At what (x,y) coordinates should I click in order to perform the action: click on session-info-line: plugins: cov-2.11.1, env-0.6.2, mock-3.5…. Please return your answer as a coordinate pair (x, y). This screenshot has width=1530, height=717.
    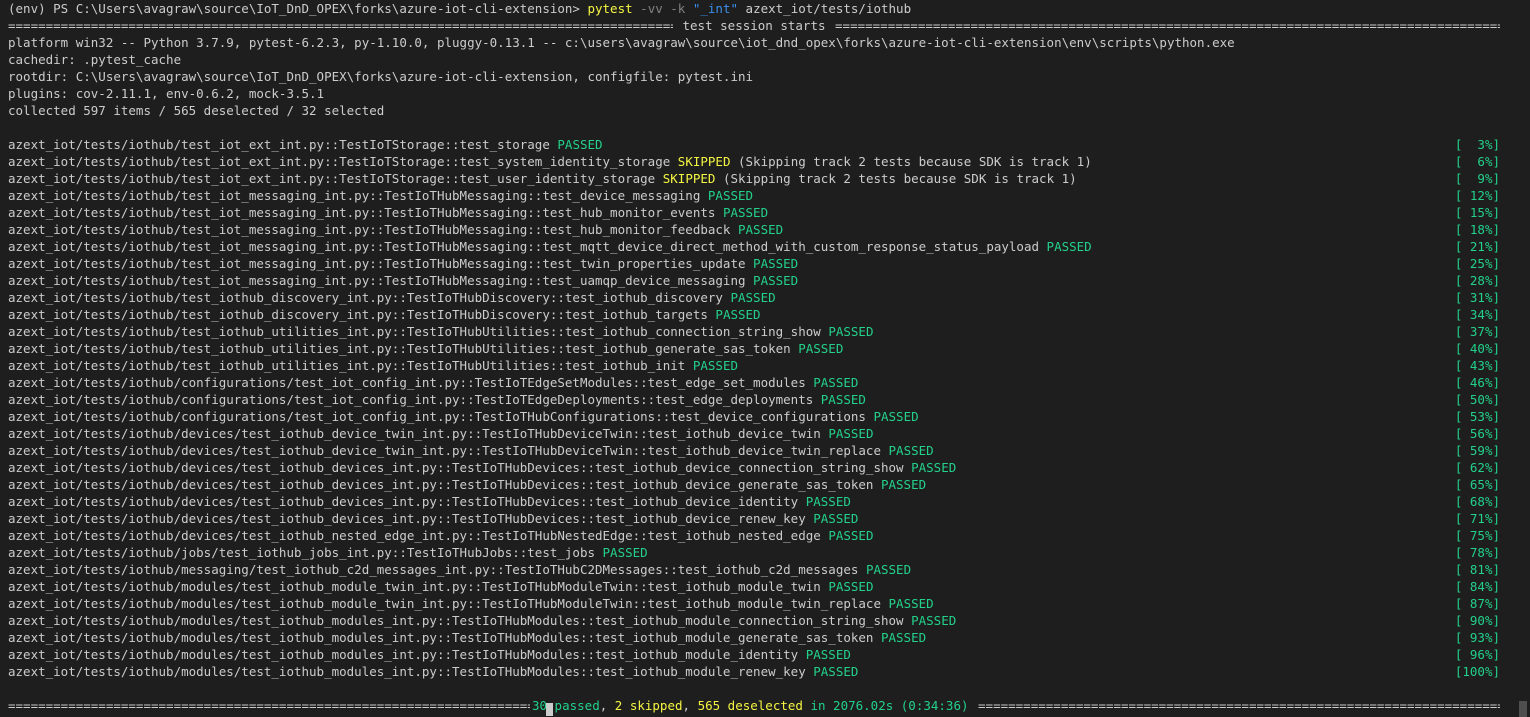
    Looking at the image, I should click on (166, 93).